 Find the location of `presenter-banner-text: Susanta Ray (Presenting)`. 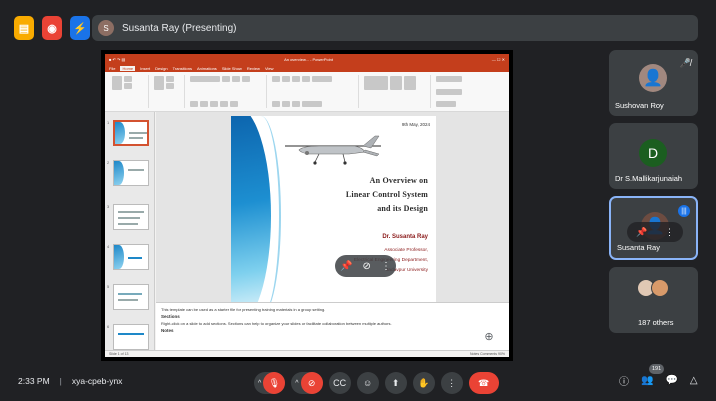

presenter-banner-text: Susanta Ray (Presenting) is located at coordinates (179, 28).